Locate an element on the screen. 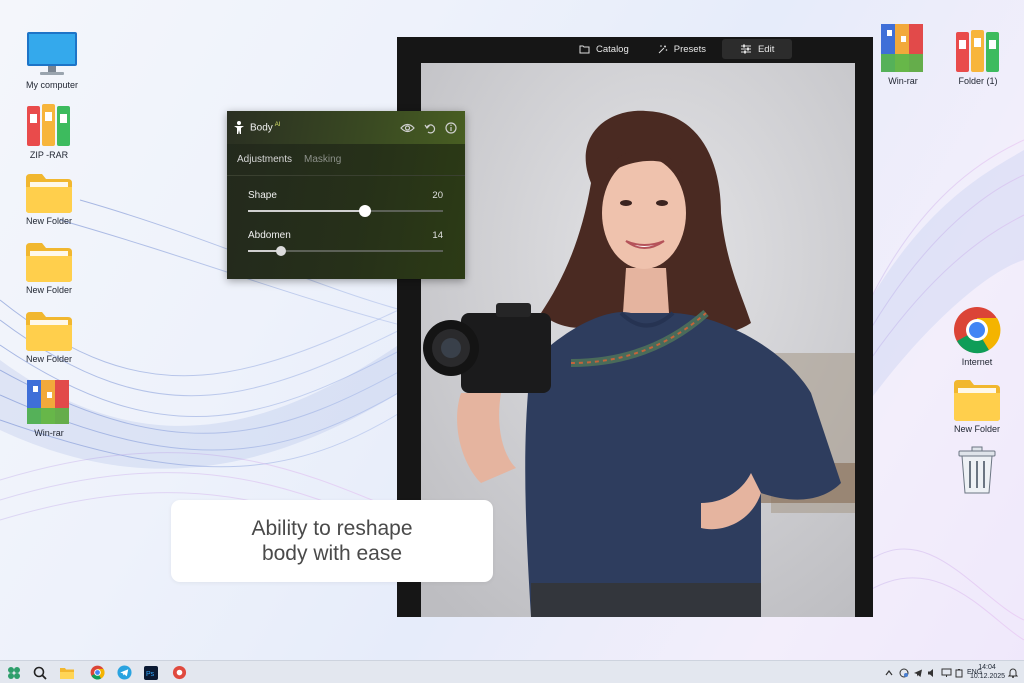 The height and width of the screenshot is (683, 1024). caption-line-1: Ability to reshape is located at coordinates (332, 528).